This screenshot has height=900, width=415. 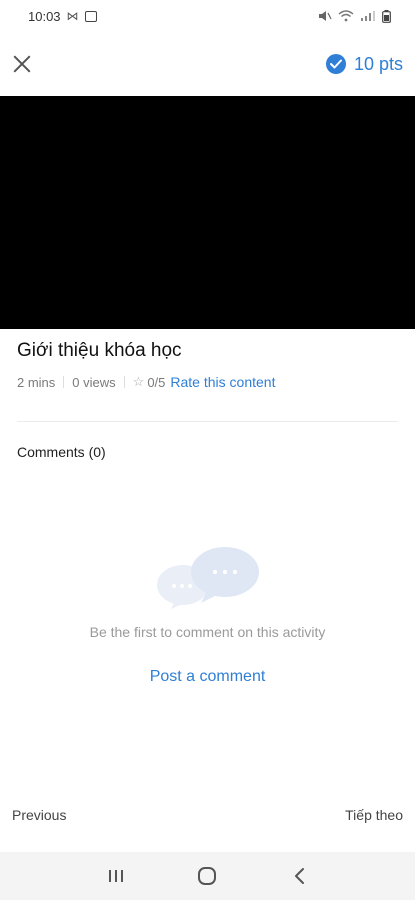 I want to click on status-bar: 10:03 ⋈, so click(x=207, y=16).